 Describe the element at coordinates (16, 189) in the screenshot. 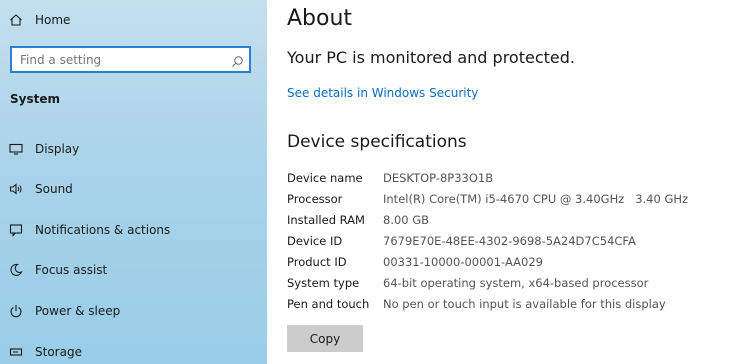

I see `sound-icon` at that location.